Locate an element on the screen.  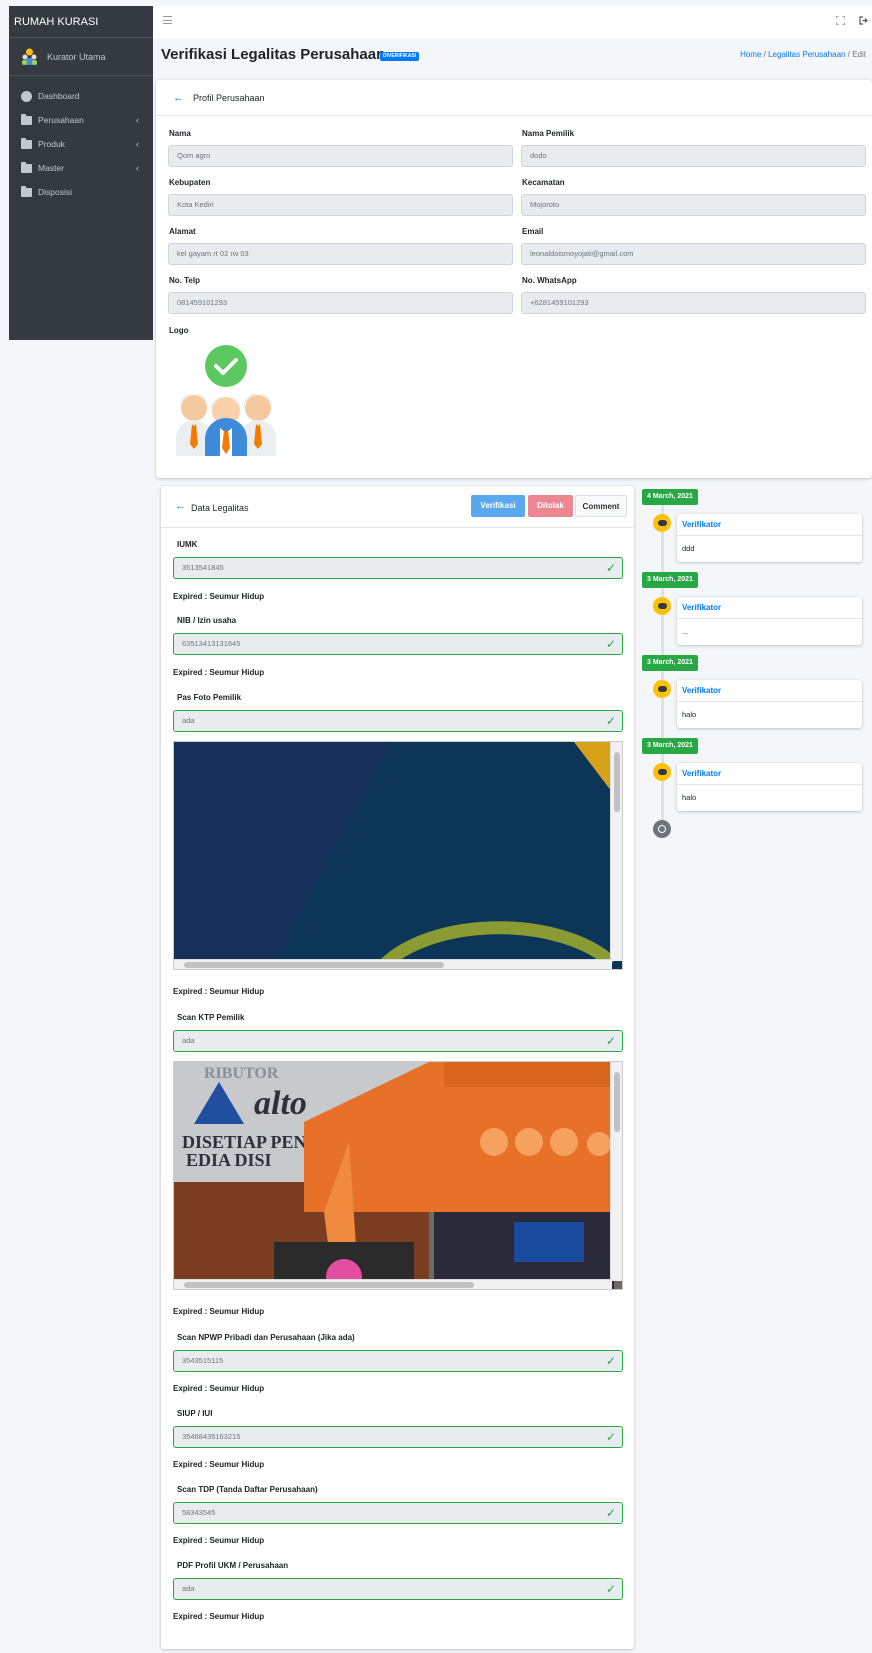
sidebar-item-label: Perusahaan is located at coordinates (61, 120).